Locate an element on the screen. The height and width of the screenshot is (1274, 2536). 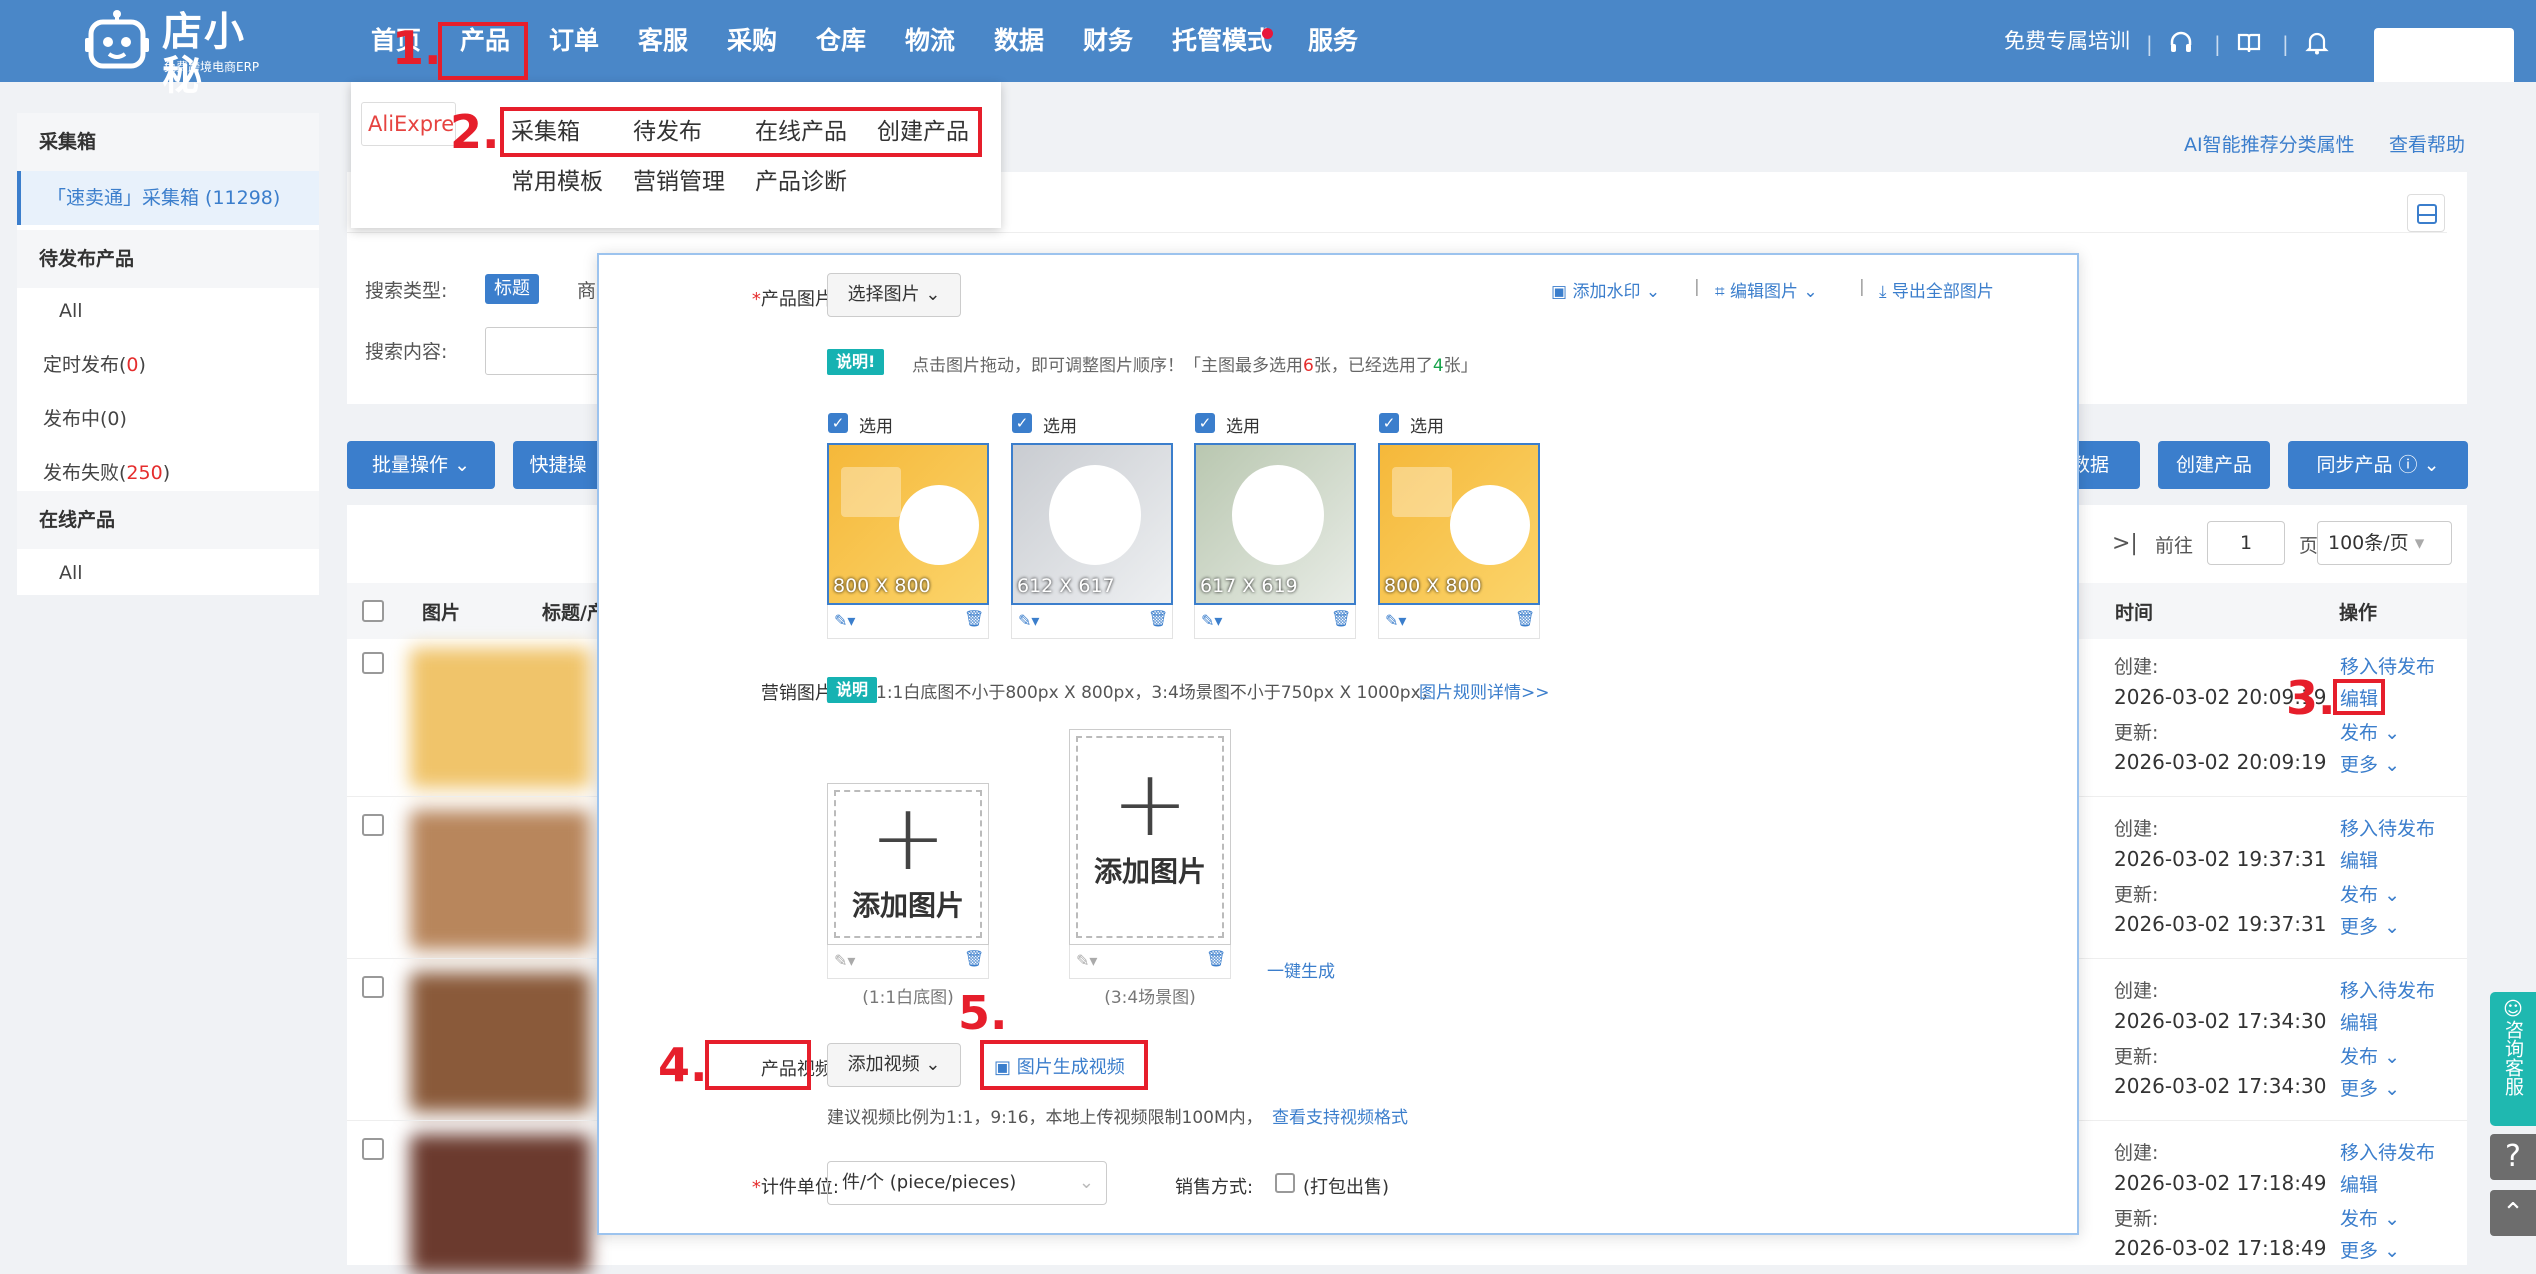
nav-purchase: 采购 is located at coordinates (752, 41).